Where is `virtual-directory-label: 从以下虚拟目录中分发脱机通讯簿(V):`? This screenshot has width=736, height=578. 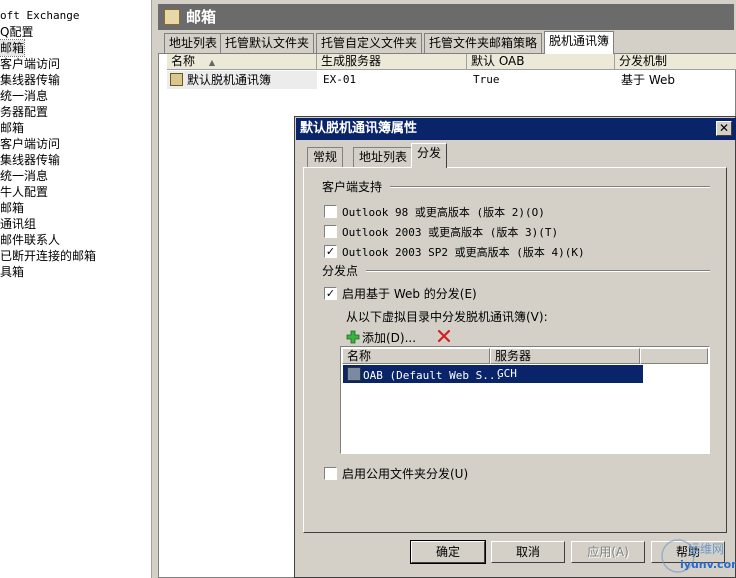 virtual-directory-label: 从以下虚拟目录中分发脱机通讯簿(V): is located at coordinates (447, 317).